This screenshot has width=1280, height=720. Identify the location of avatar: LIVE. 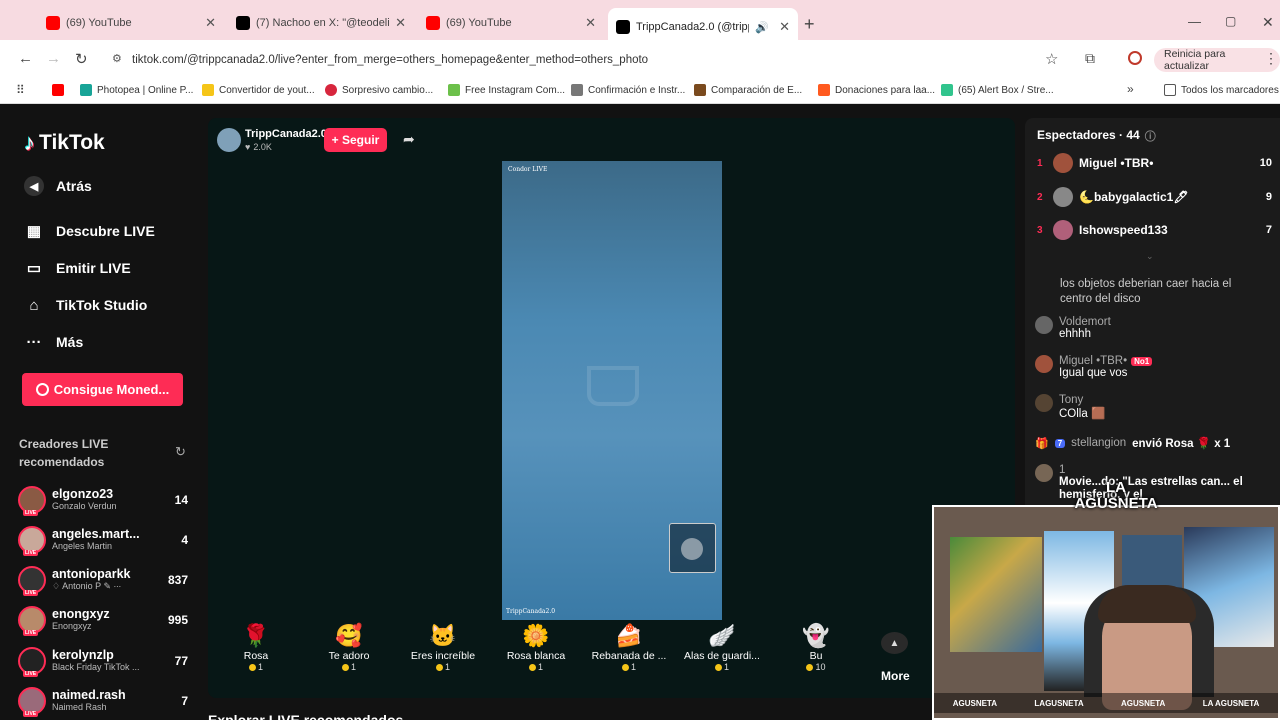
(32, 702).